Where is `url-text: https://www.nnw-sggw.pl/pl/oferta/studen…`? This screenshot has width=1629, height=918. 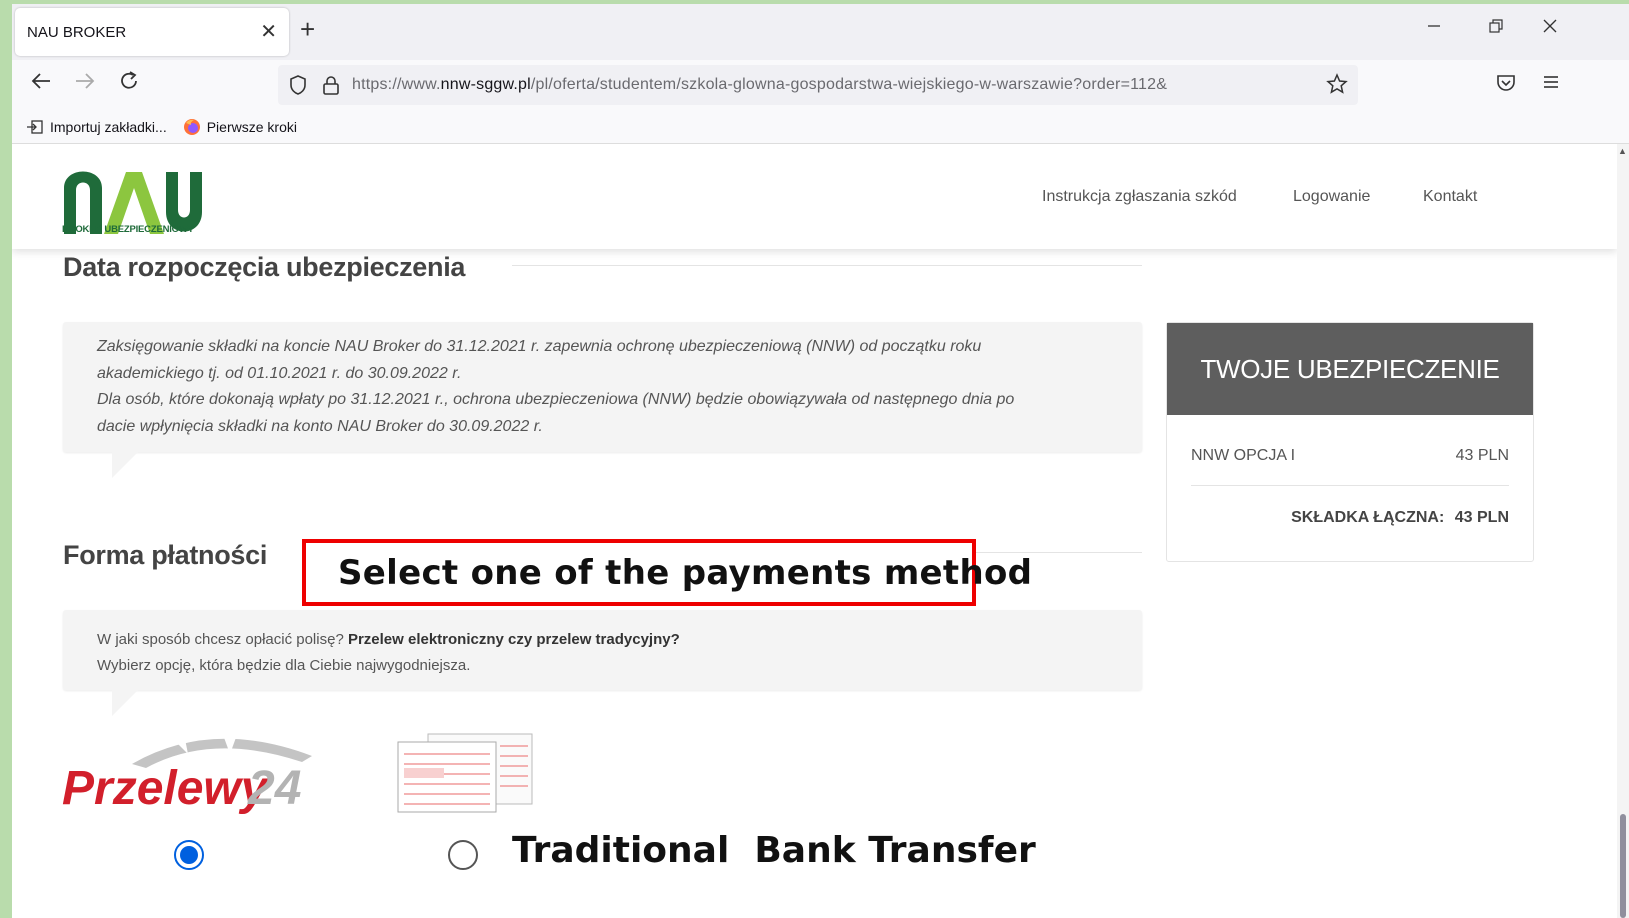 url-text: https://www.nnw-sggw.pl/pl/oferta/studen… is located at coordinates (759, 85).